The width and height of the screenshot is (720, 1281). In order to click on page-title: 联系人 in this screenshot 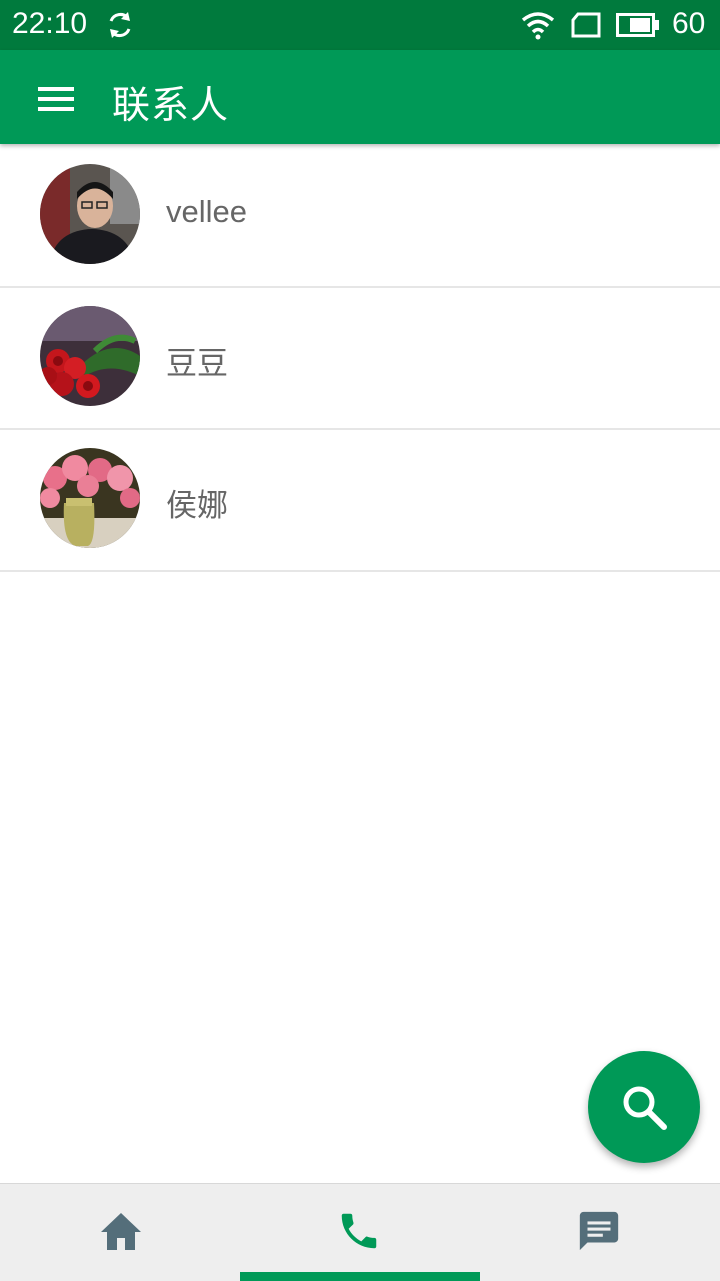, I will do `click(171, 105)`.